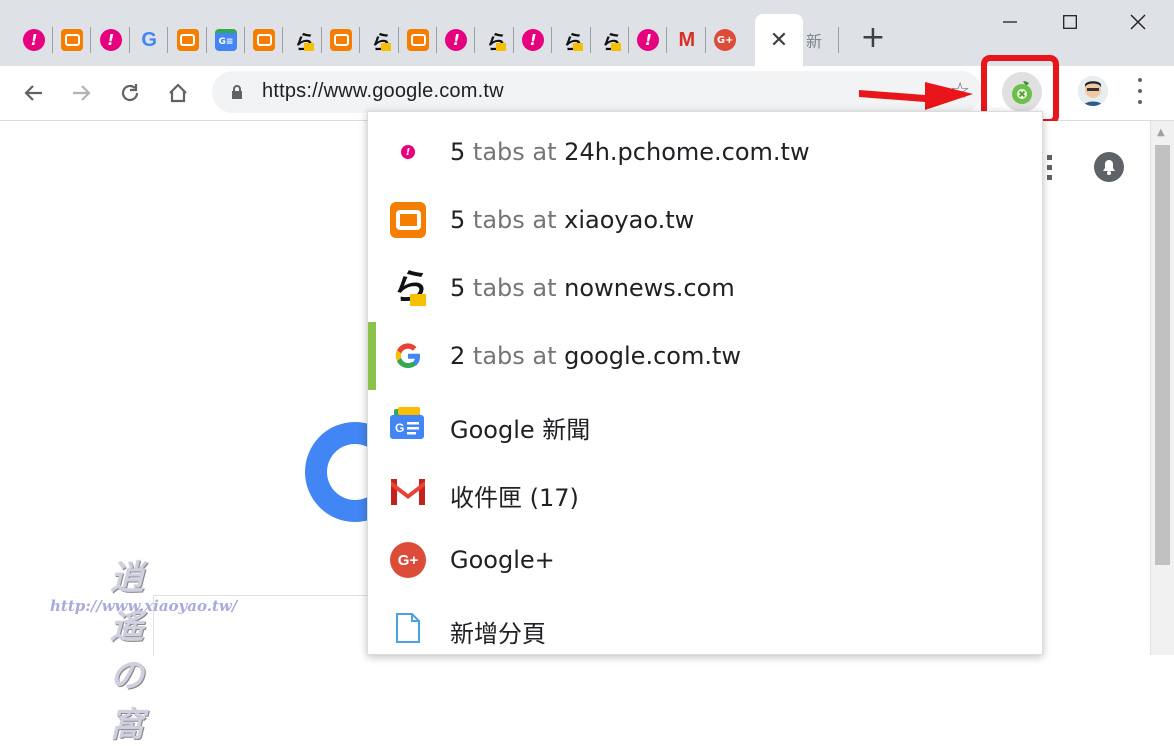 This screenshot has height=746, width=1174. I want to click on site-domain: nownews.com, so click(649, 288).